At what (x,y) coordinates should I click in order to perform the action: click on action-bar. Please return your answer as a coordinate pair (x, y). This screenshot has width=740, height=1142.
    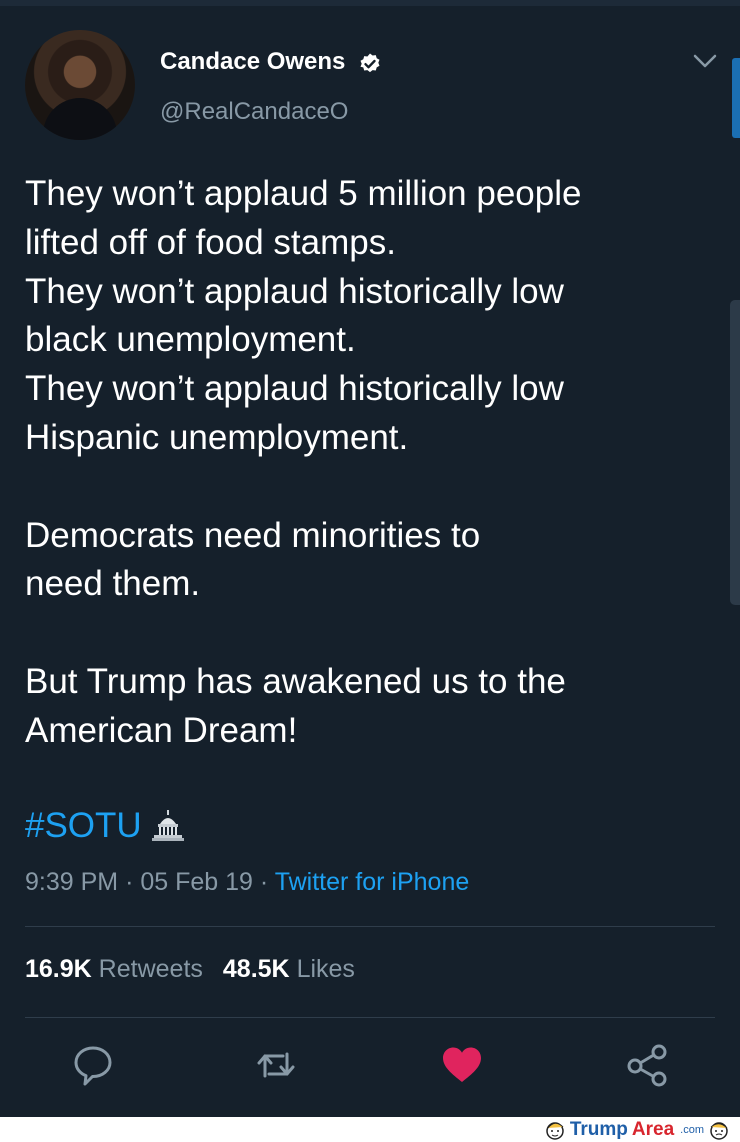
    Looking at the image, I should click on (370, 1067).